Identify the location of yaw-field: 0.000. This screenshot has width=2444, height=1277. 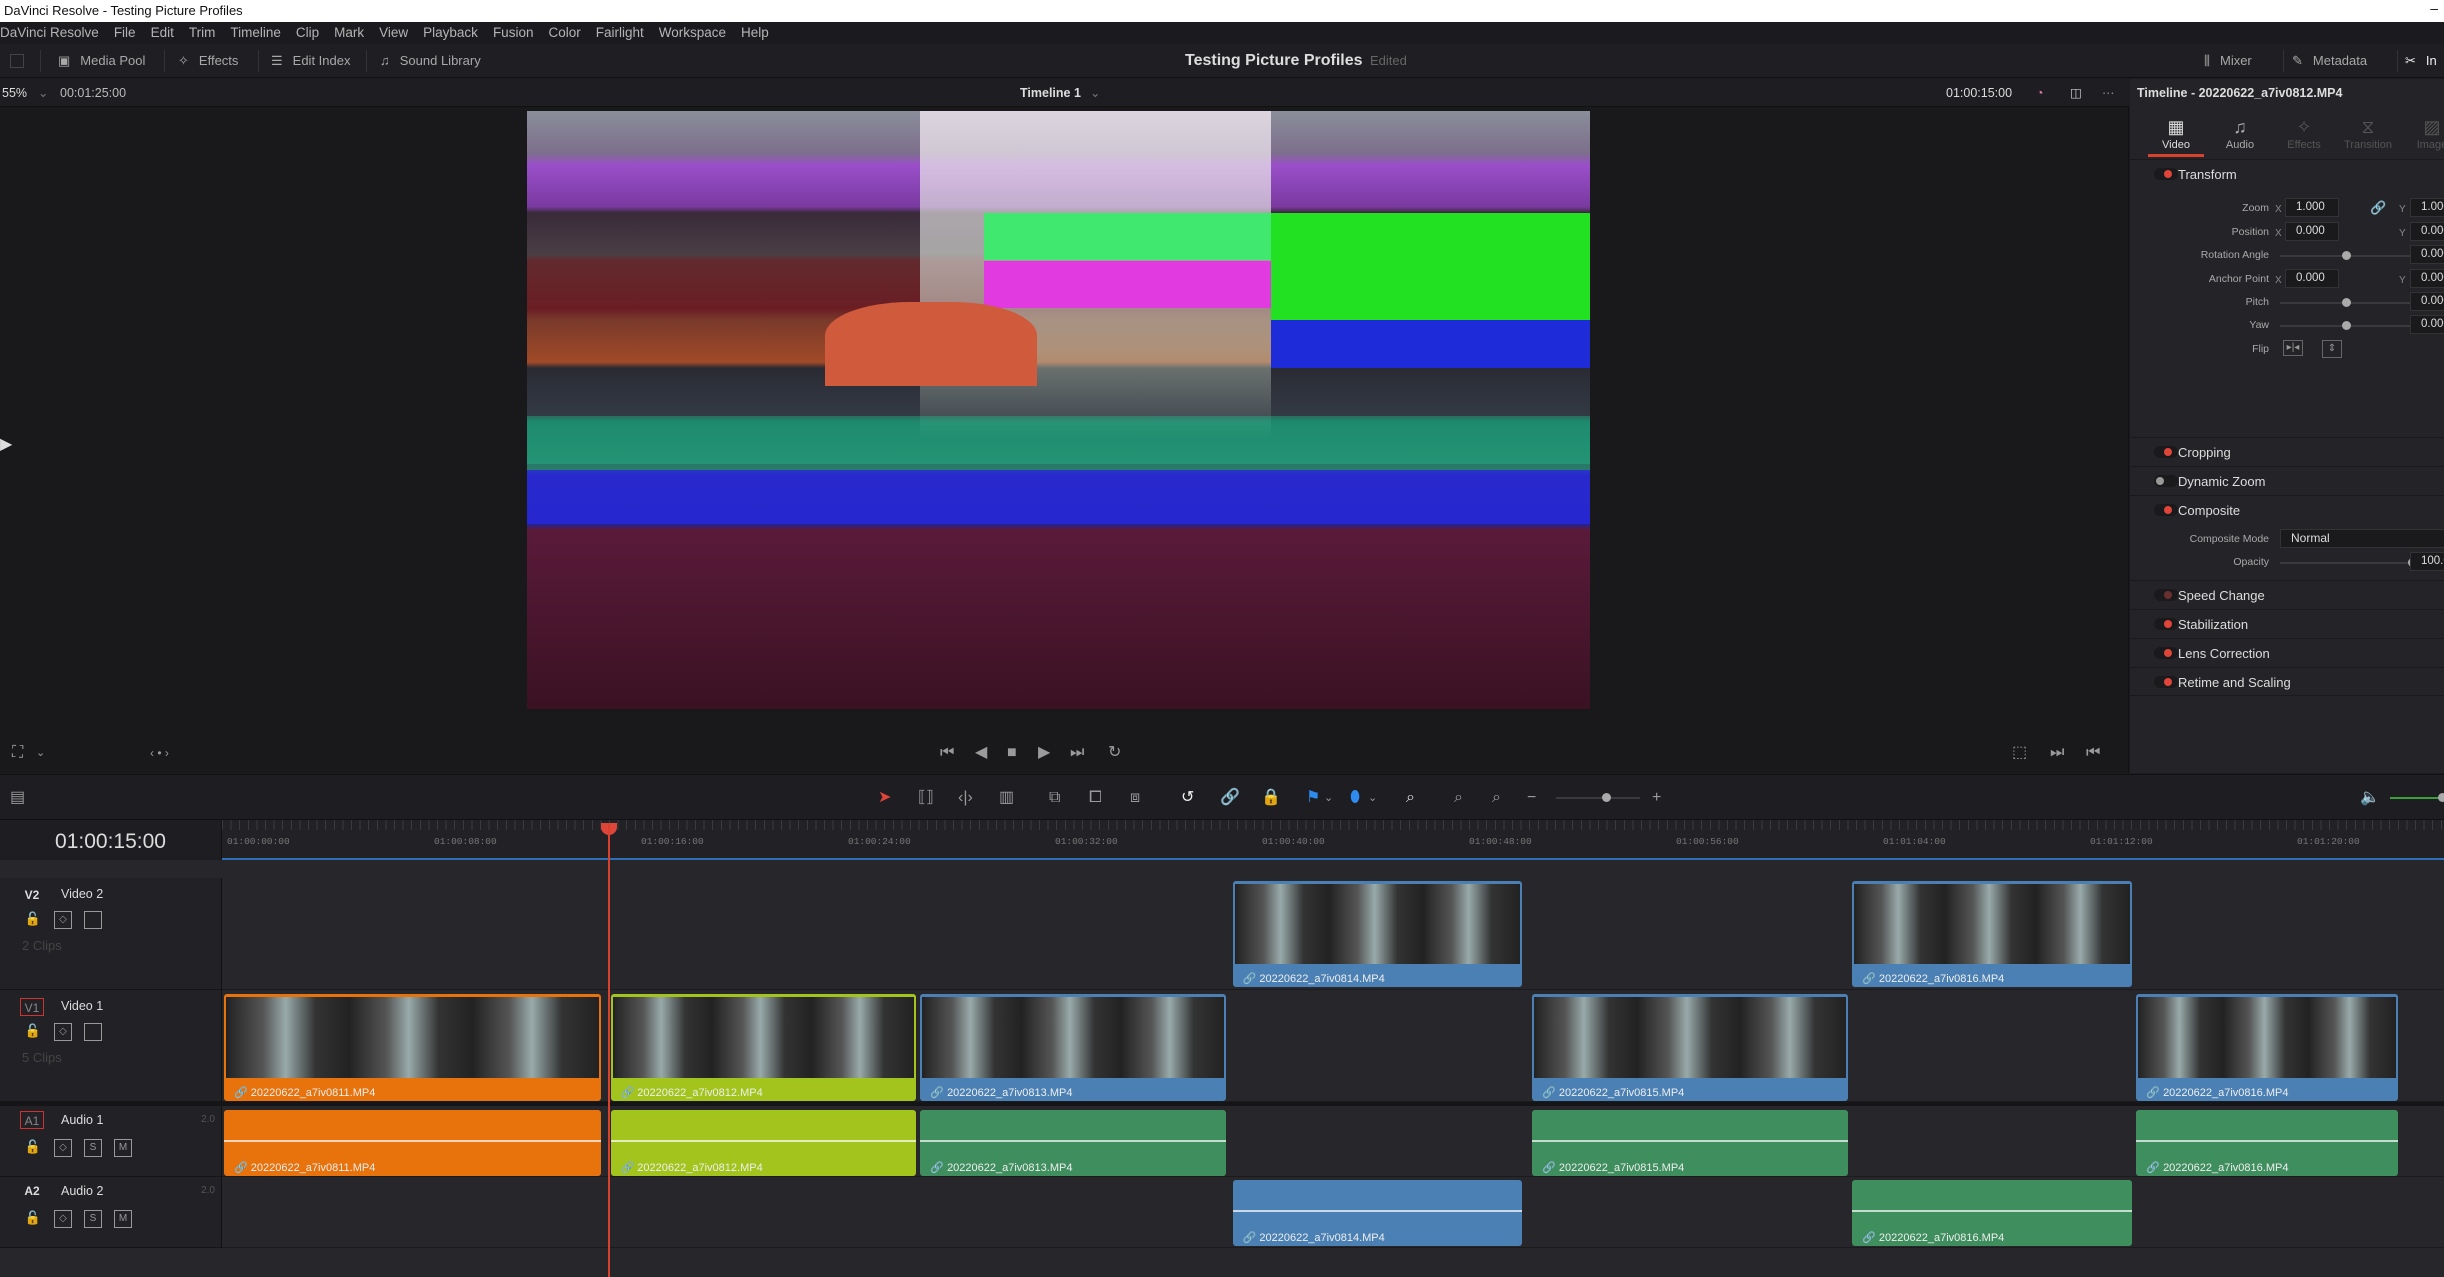
(2427, 324).